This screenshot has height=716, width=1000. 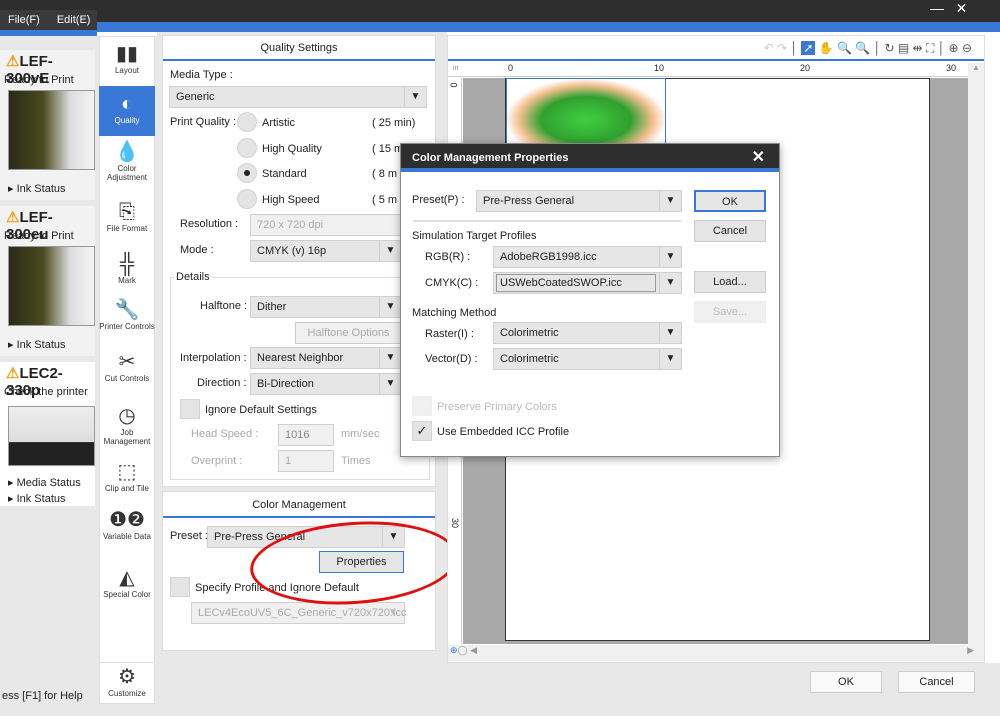 I want to click on fit-icon: ▤, so click(x=903, y=48).